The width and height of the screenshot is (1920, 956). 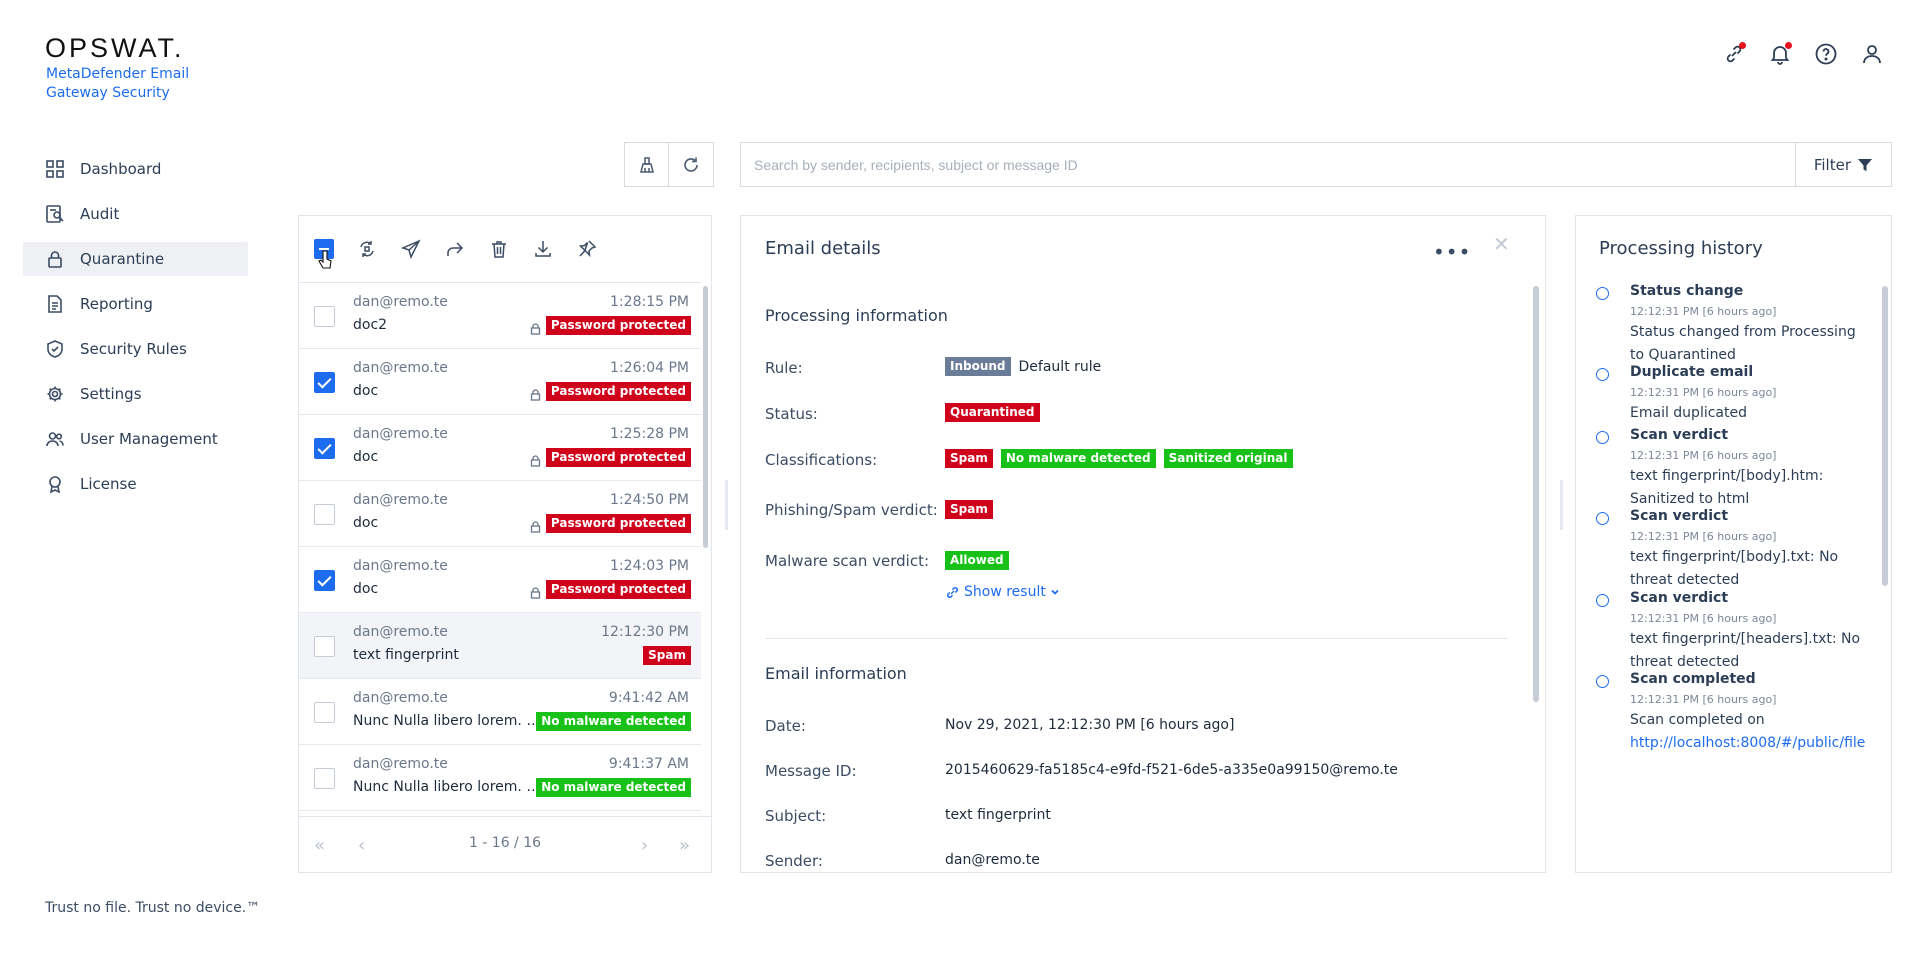 I want to click on opswat-logo: OPSWAT., so click(x=115, y=48).